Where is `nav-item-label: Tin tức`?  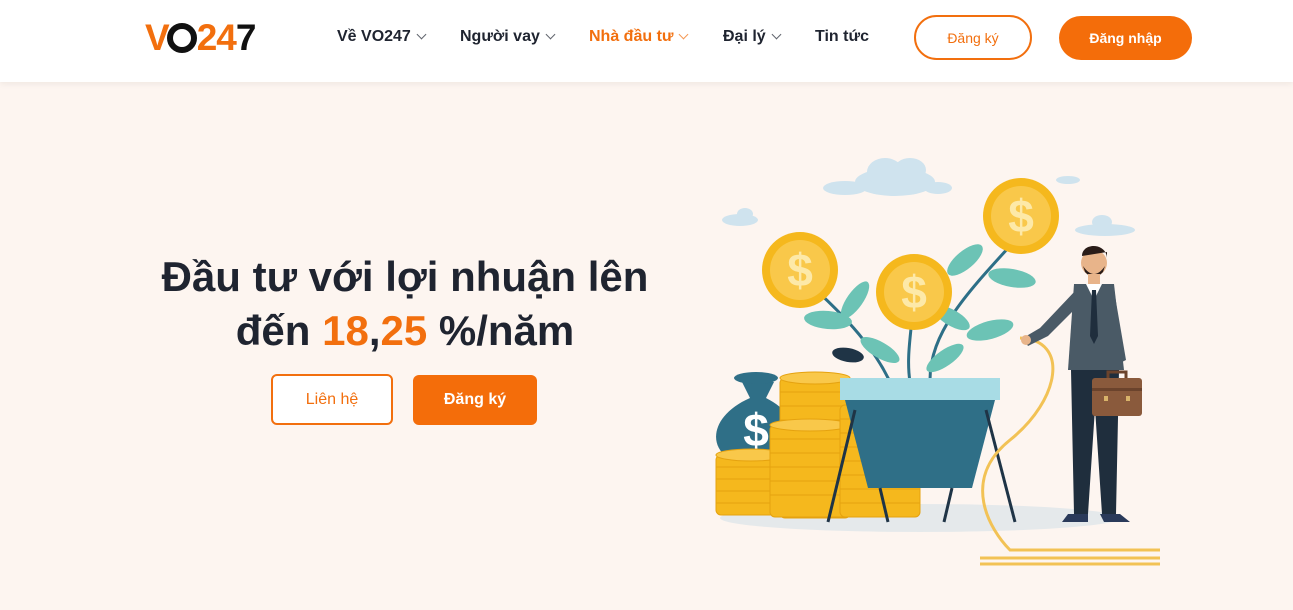 nav-item-label: Tin tức is located at coordinates (842, 36).